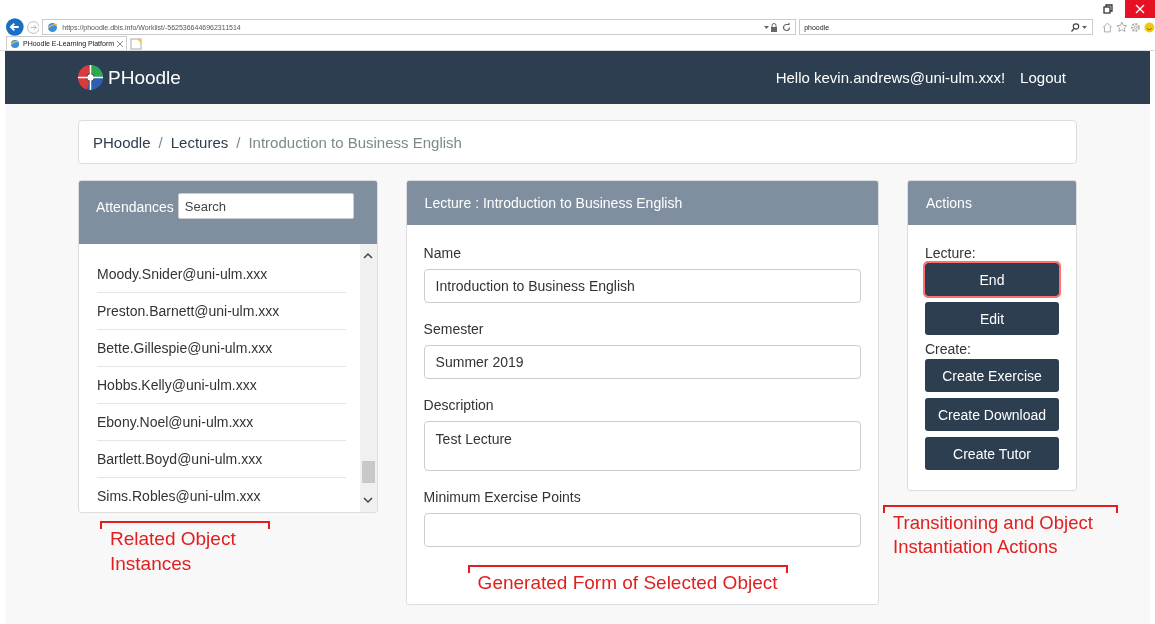  Describe the element at coordinates (1107, 27) in the screenshot. I see `home-icon` at that location.